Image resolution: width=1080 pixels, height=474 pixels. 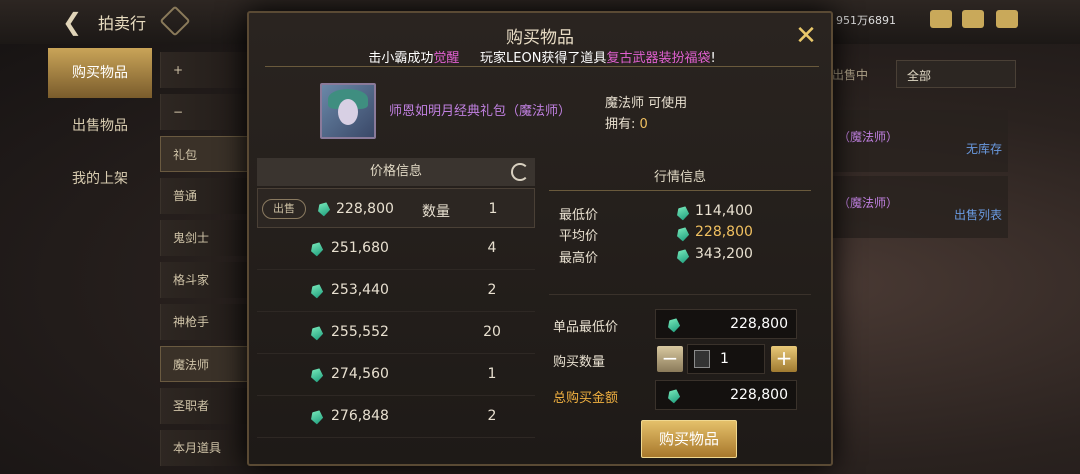 What do you see at coordinates (204, 280) in the screenshot?
I see `category-item: 格斗家` at bounding box center [204, 280].